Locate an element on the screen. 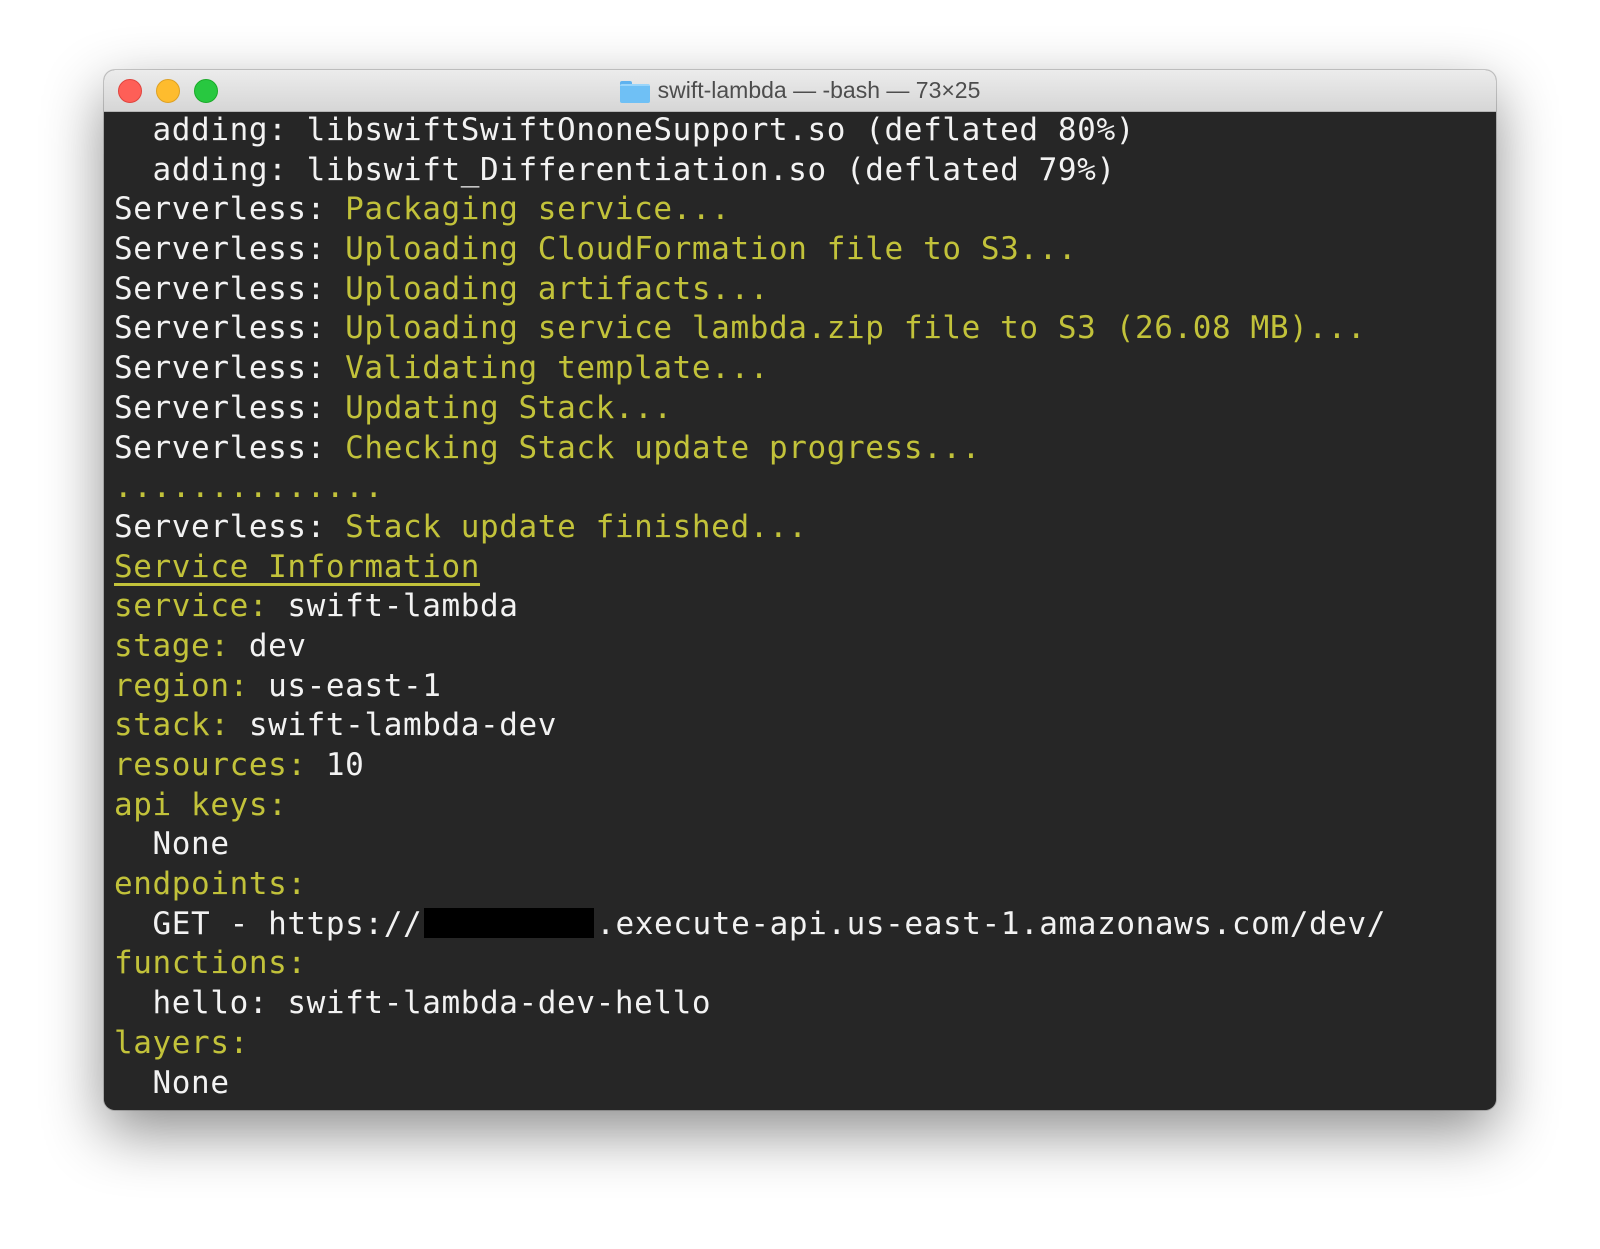 The height and width of the screenshot is (1249, 1600). window-title: swift-lambda — -bash — 73×25 is located at coordinates (800, 90).